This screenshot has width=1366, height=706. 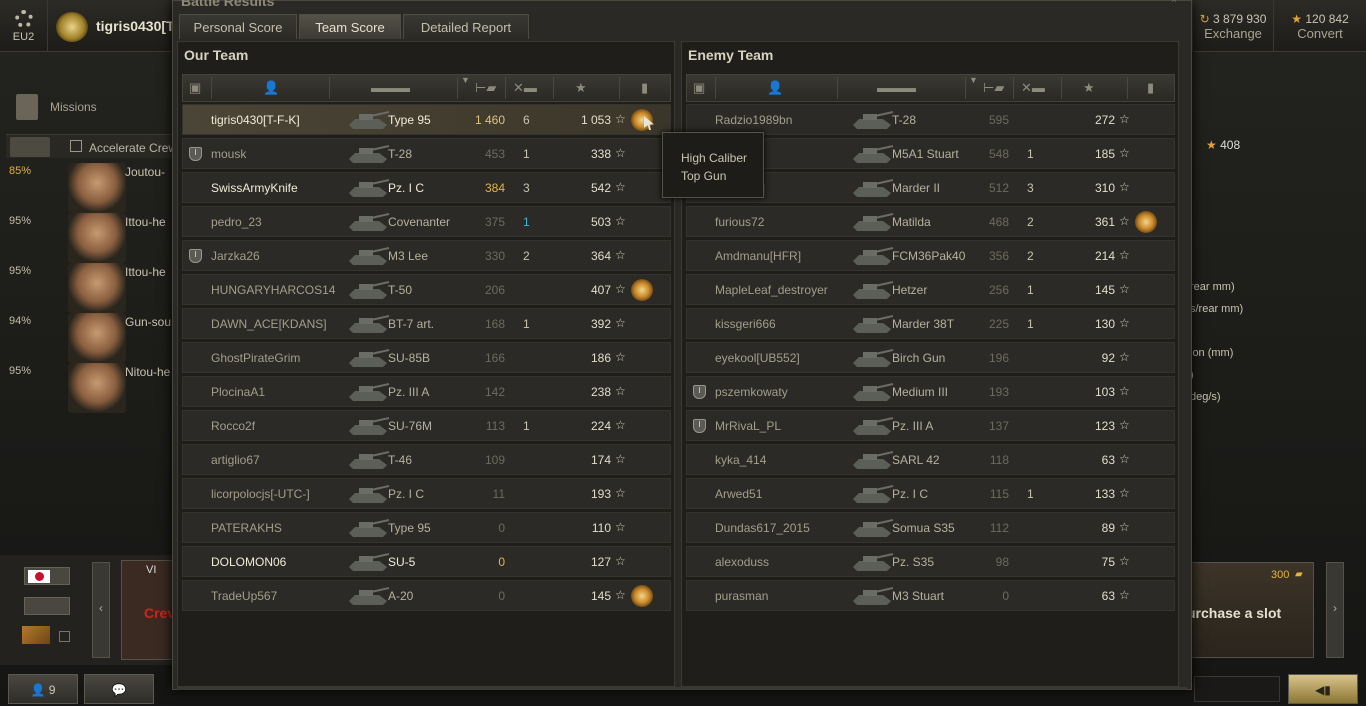 I want to click on xp-value: 193, so click(x=600, y=494).